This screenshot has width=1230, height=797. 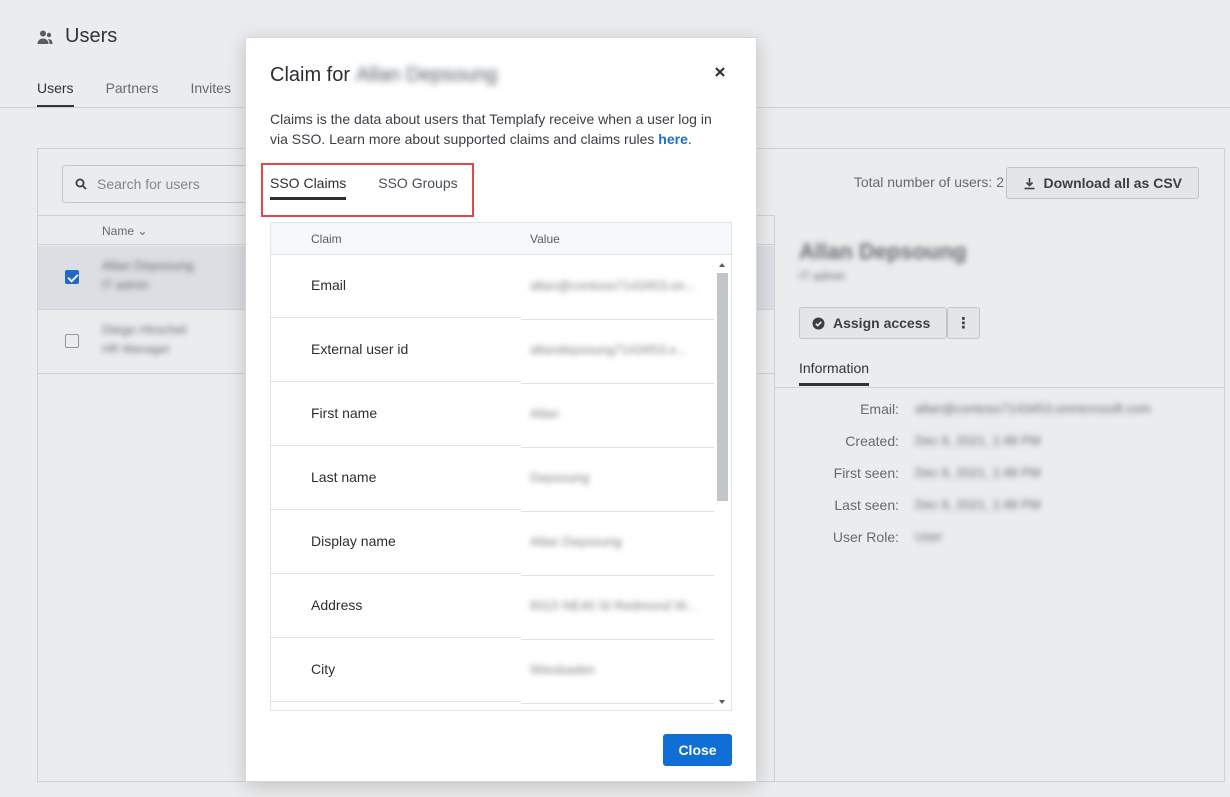 What do you see at coordinates (722, 702) in the screenshot?
I see `scroll-down-arrow-icon` at bounding box center [722, 702].